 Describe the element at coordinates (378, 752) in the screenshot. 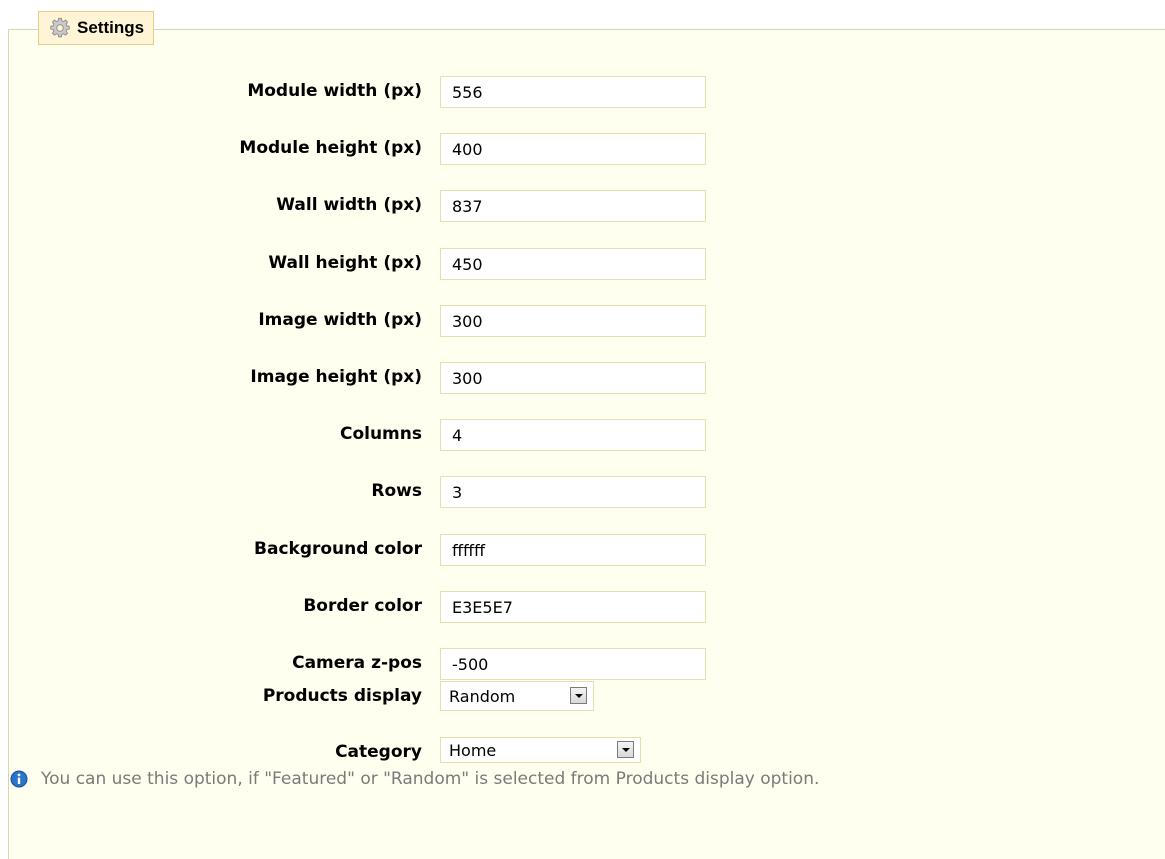

I see `category-label: Category` at that location.